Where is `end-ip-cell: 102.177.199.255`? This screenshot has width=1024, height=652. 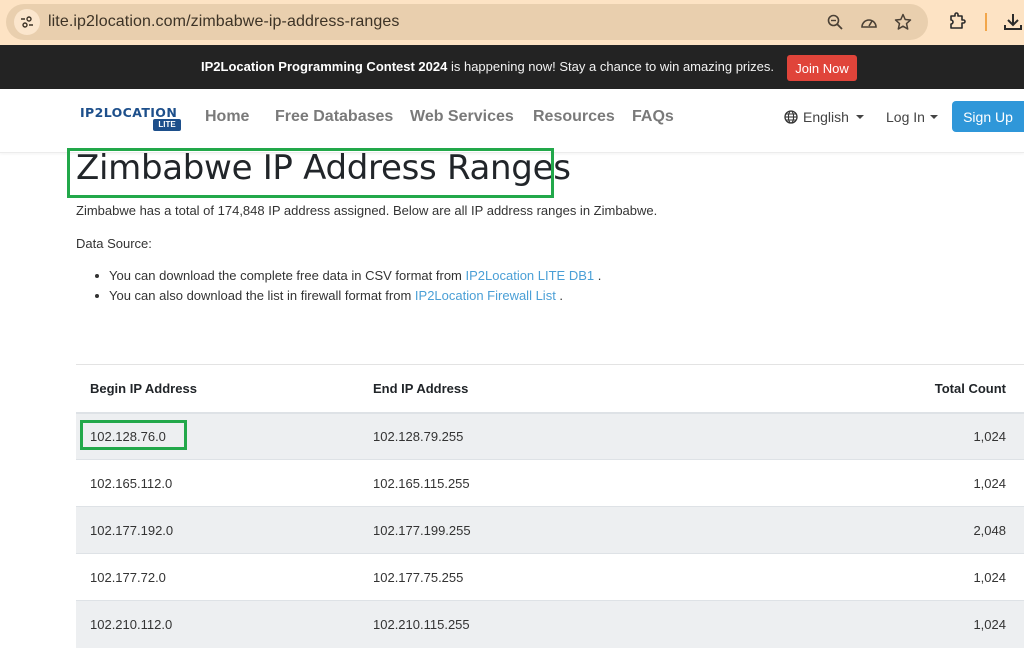 end-ip-cell: 102.177.199.255 is located at coordinates (569, 530).